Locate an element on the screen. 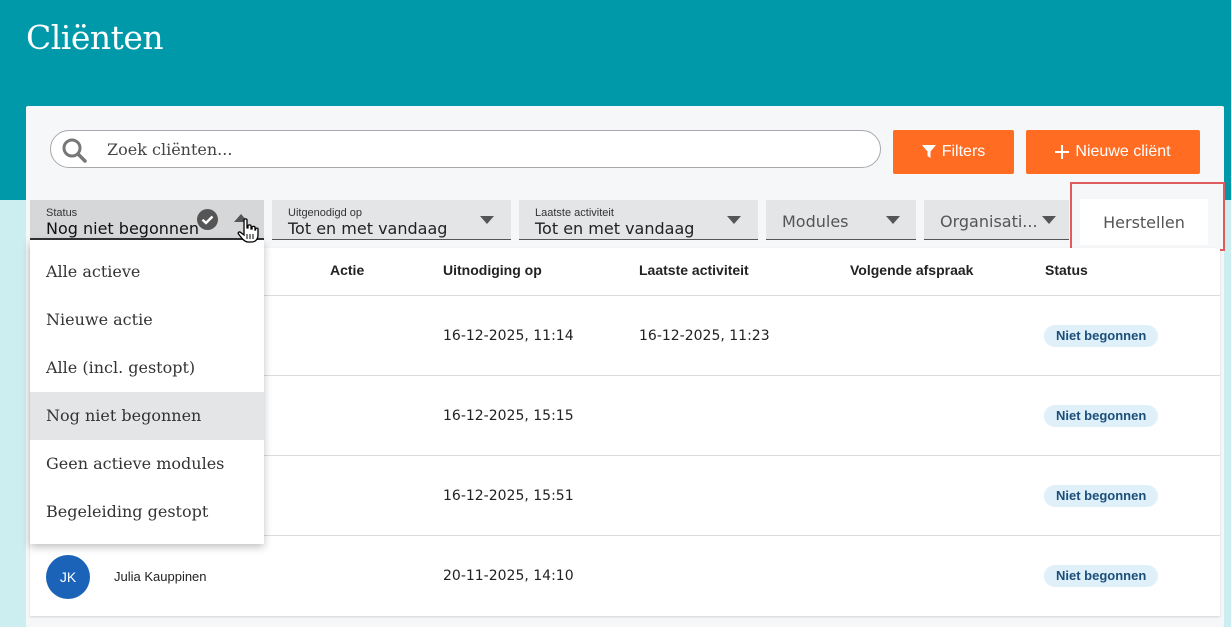 The image size is (1231, 627). new-client-button-label: Nieuwe cliënt is located at coordinates (1123, 151).